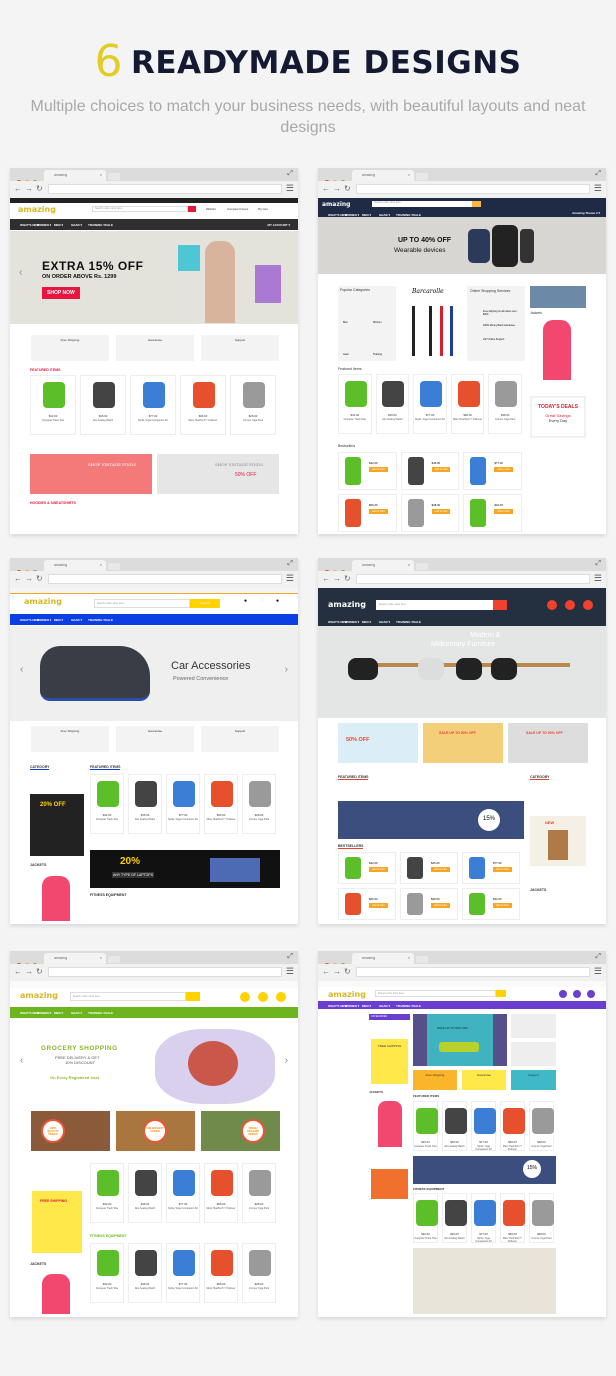 This screenshot has height=1376, width=616. What do you see at coordinates (473, 972) in the screenshot?
I see `url-input` at bounding box center [473, 972].